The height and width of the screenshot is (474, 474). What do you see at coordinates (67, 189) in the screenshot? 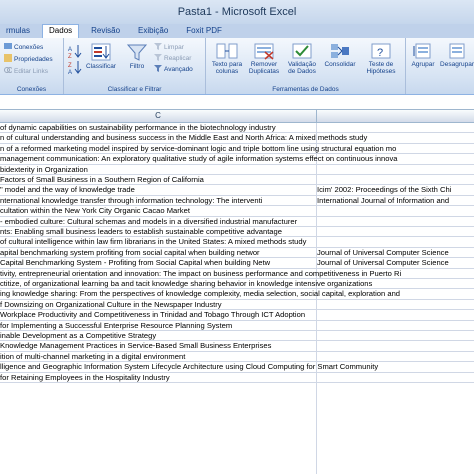
I see `cell-c: " model and the way of knowledge trade` at bounding box center [67, 189].